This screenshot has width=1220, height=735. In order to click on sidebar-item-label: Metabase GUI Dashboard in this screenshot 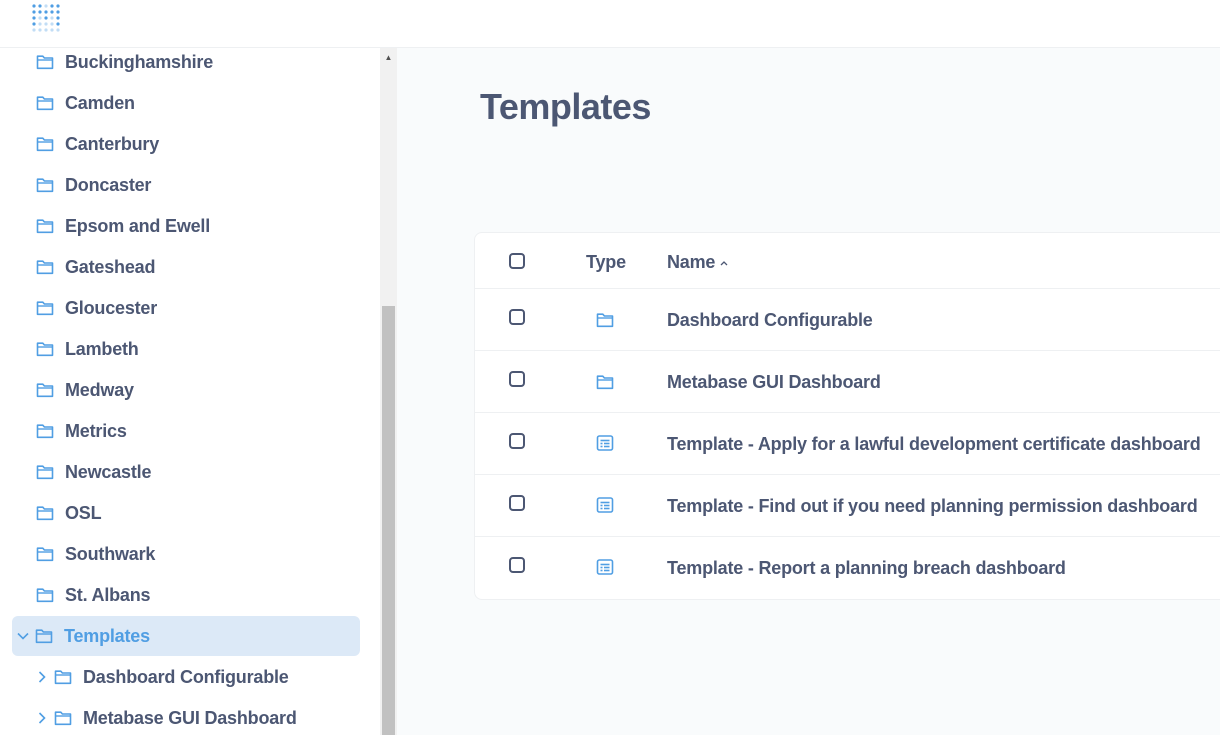, I will do `click(190, 717)`.